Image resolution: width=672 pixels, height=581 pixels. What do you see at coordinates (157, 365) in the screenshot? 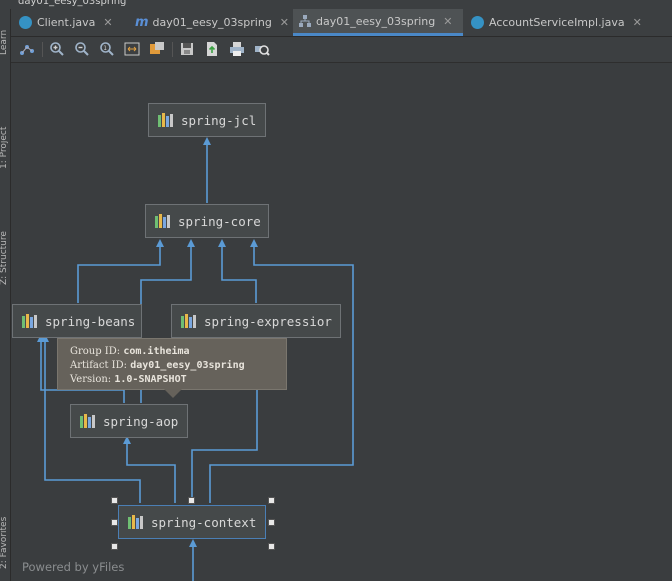
I see `tooltip-artifact-row: Artifact ID: day01_eesy_03spring` at bounding box center [157, 365].